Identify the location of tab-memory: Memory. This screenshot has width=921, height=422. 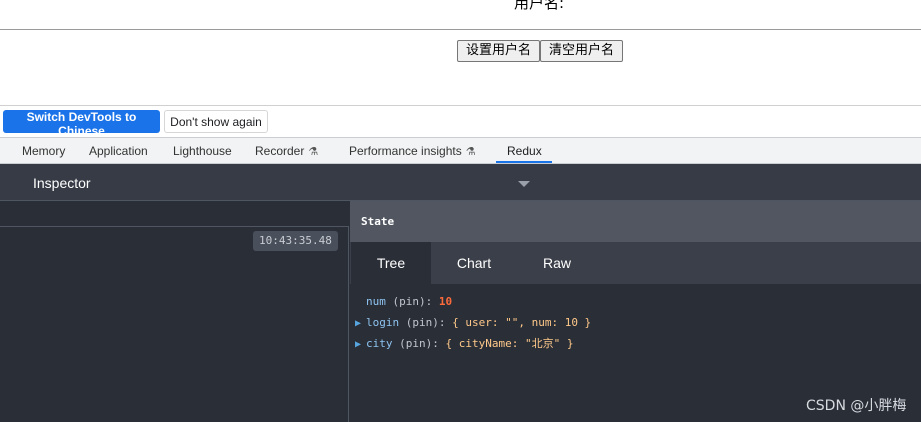
(43, 151).